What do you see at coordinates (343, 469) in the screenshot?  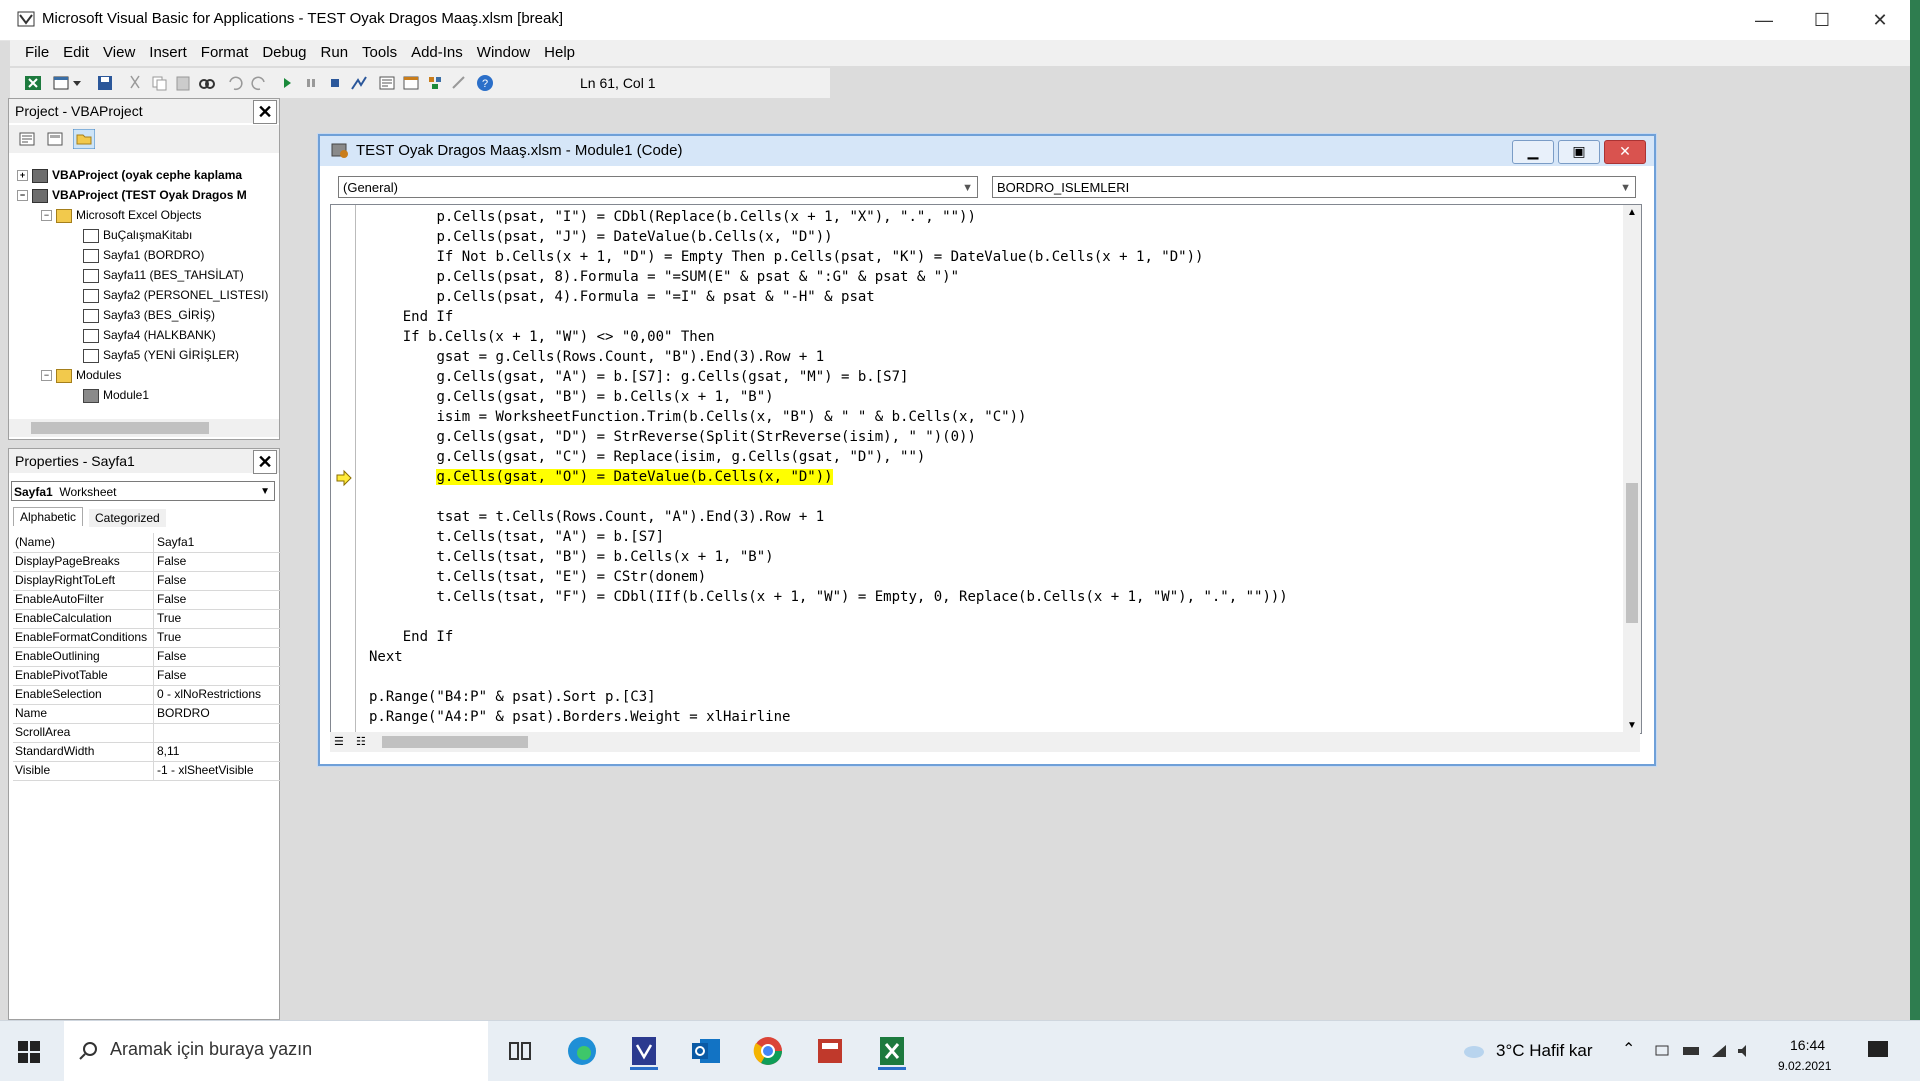 I see `breakpoint-margin` at bounding box center [343, 469].